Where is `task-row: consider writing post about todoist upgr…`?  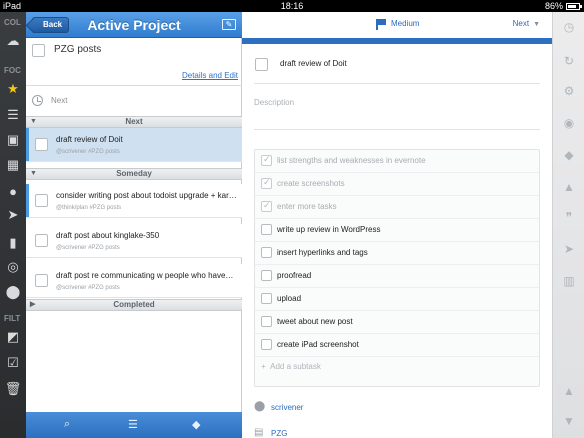 task-row: consider writing post about todoist upgr… is located at coordinates (134, 201).